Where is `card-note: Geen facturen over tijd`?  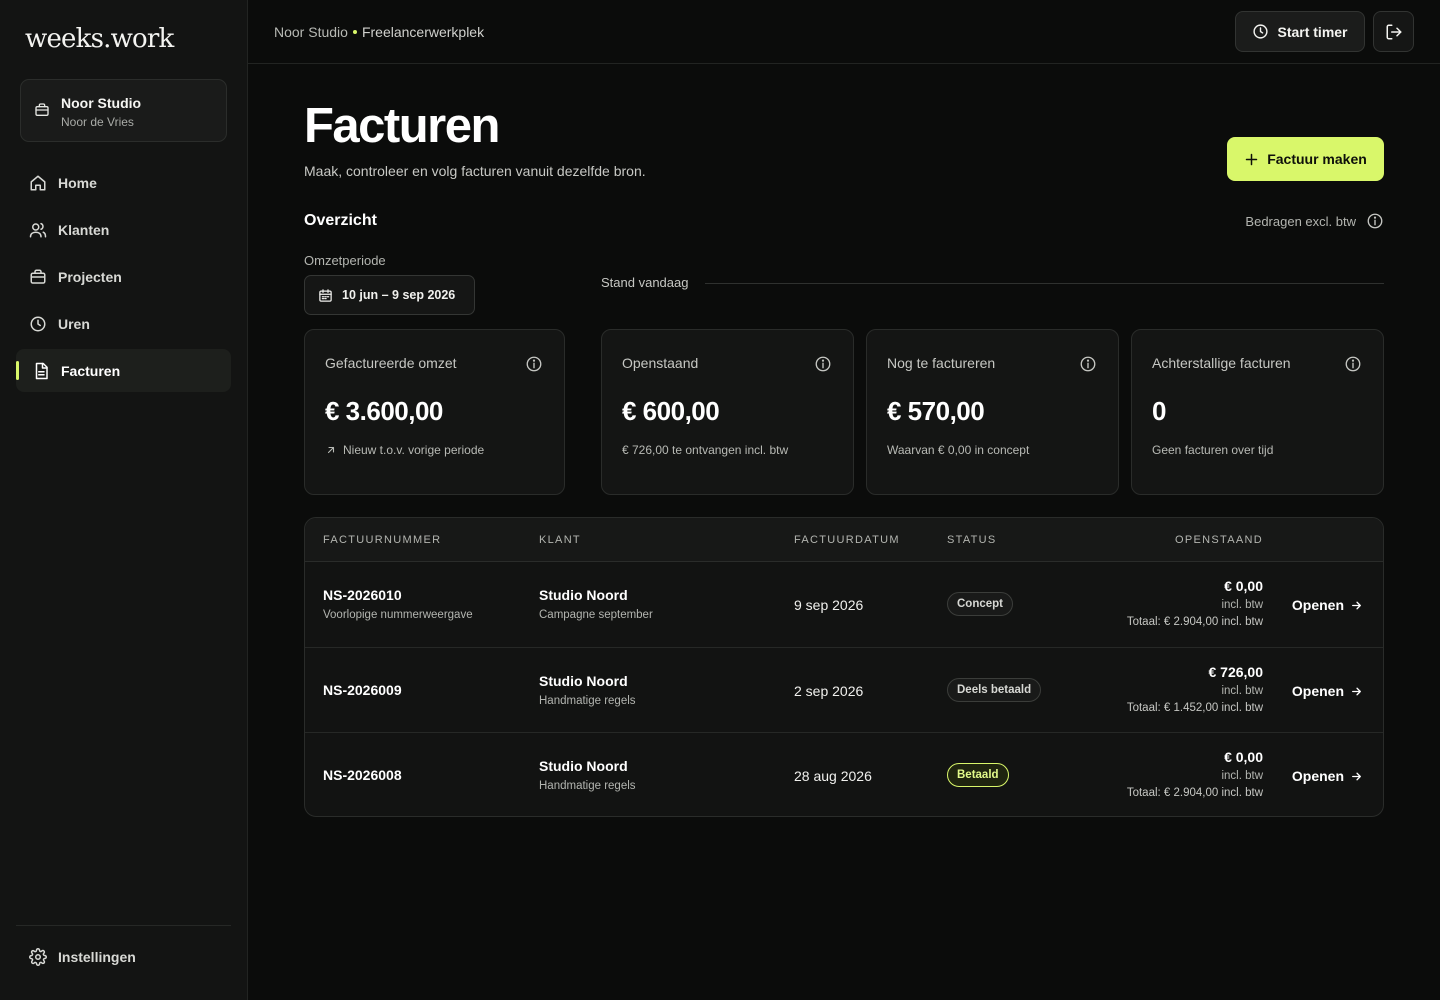 card-note: Geen facturen over tijd is located at coordinates (1213, 450).